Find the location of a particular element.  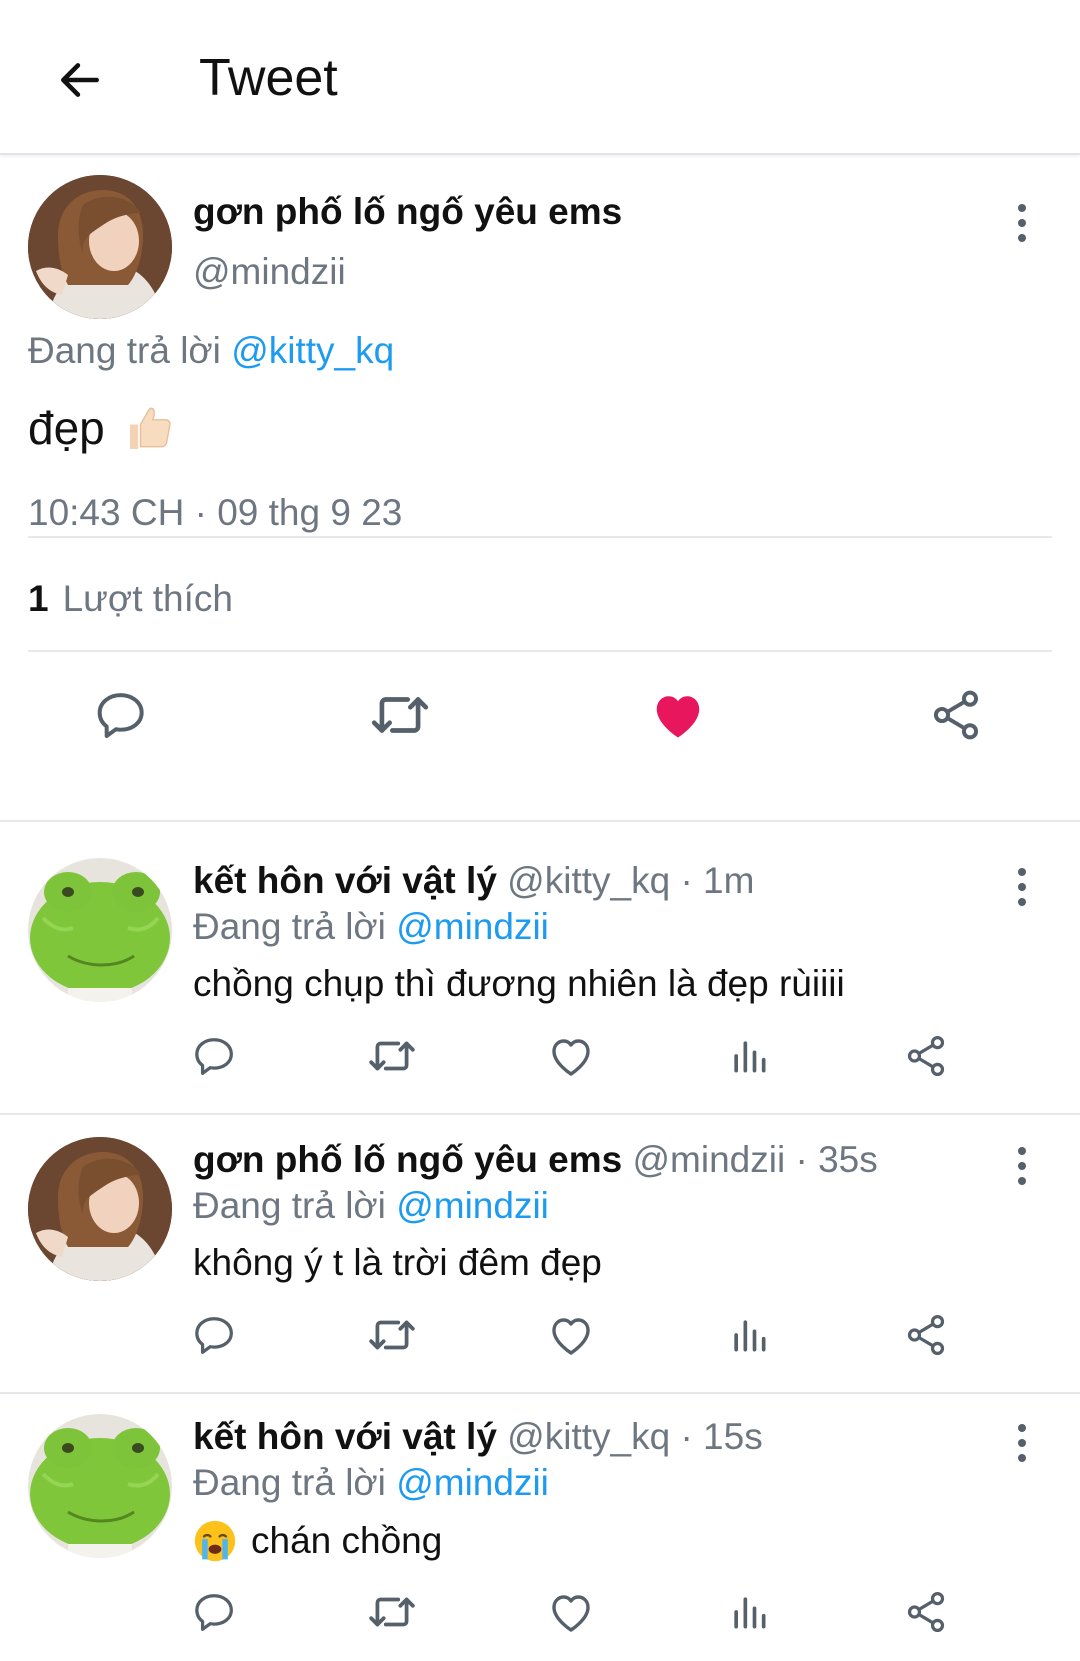

author-handle-time: @kitty_kq · 15s is located at coordinates (629, 1436).